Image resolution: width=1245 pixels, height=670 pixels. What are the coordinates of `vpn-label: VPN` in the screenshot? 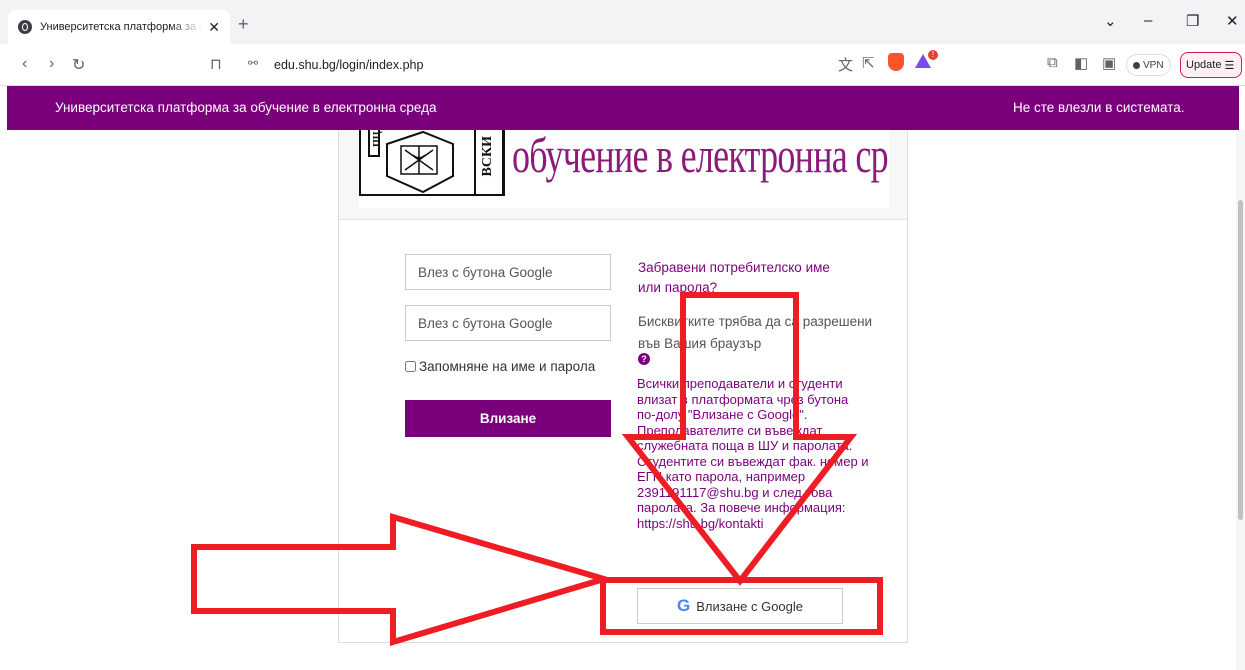 It's located at (1153, 65).